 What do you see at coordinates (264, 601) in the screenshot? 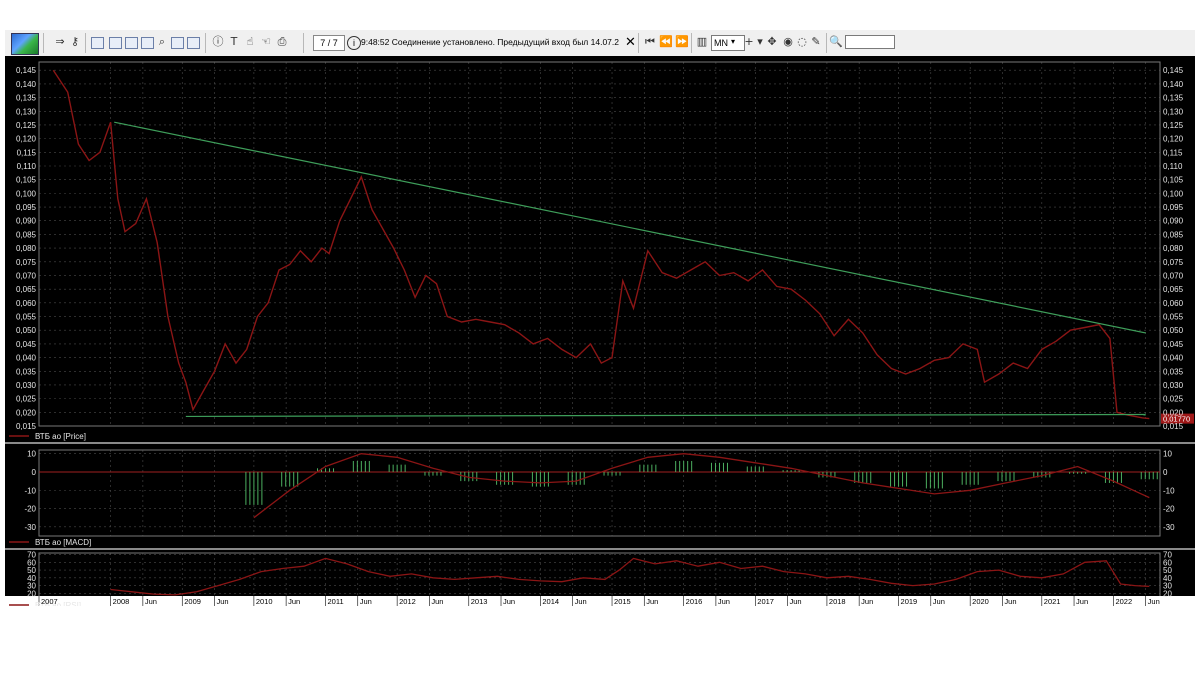
I see `time-tick-label: 2010` at bounding box center [264, 601].